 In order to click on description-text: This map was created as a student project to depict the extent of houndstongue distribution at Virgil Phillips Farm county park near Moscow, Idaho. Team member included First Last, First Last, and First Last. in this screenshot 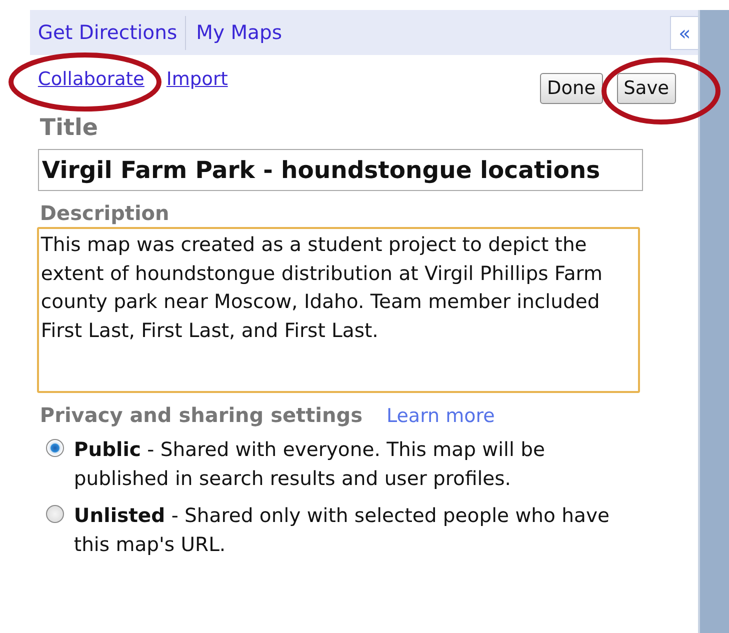, I will do `click(321, 287)`.